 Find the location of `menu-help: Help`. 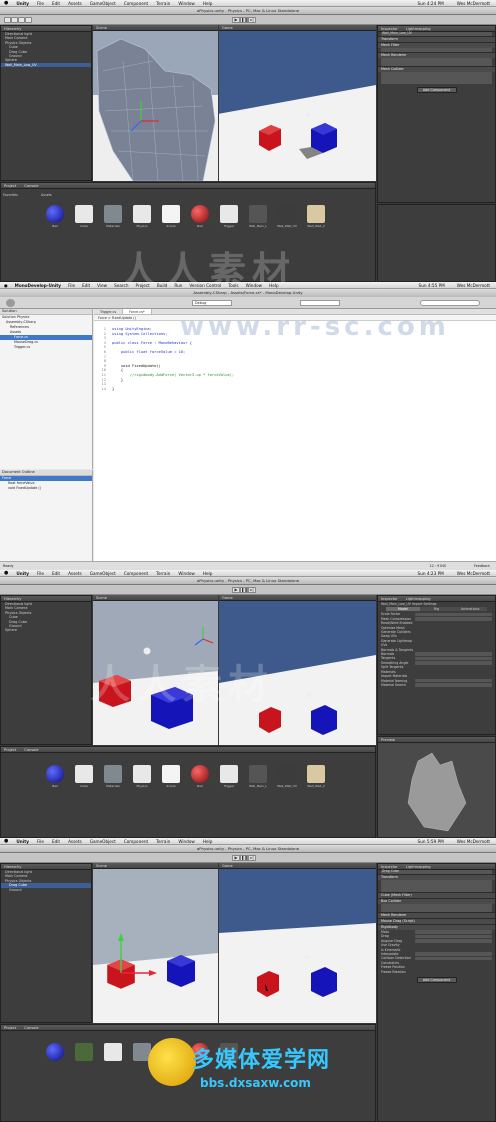

menu-help: Help is located at coordinates (208, 841).